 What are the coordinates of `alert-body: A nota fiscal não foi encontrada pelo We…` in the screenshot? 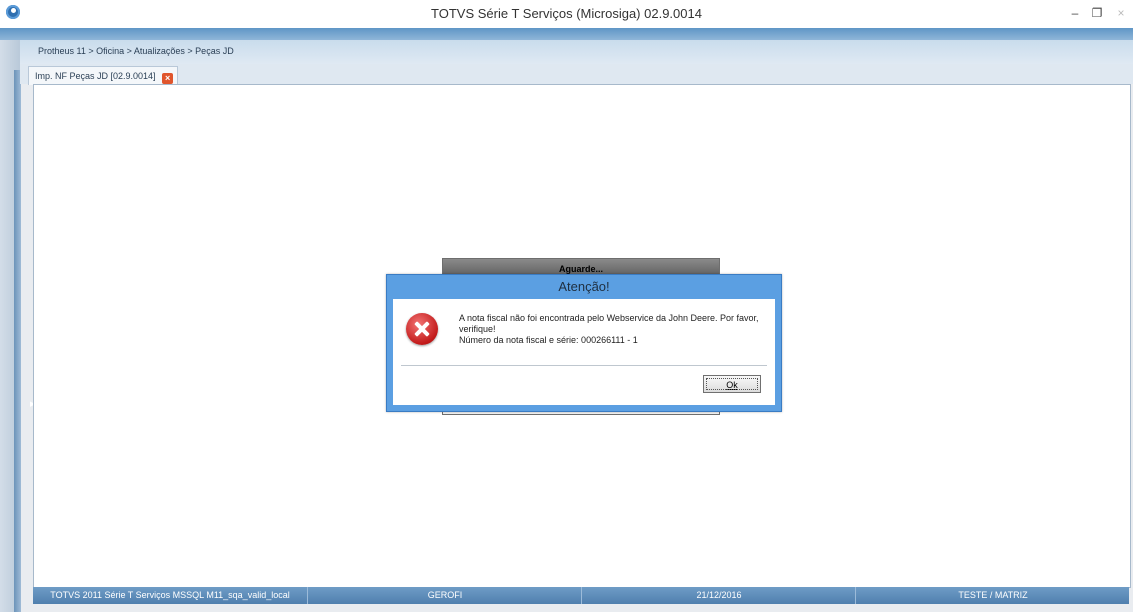 It's located at (584, 352).